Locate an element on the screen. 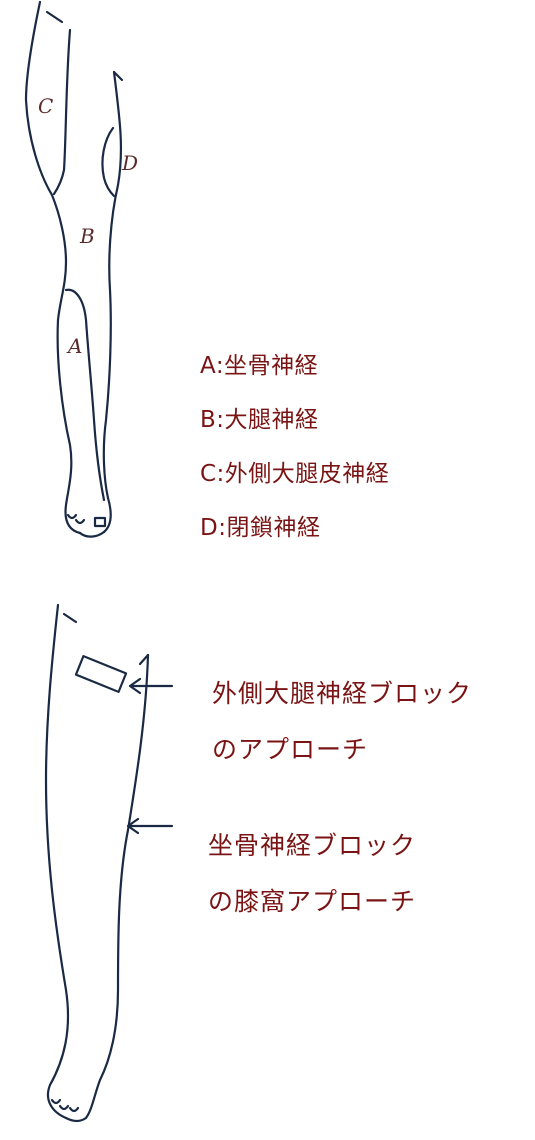 The image size is (535, 1140). arrow-popliteal is located at coordinates (150, 826).